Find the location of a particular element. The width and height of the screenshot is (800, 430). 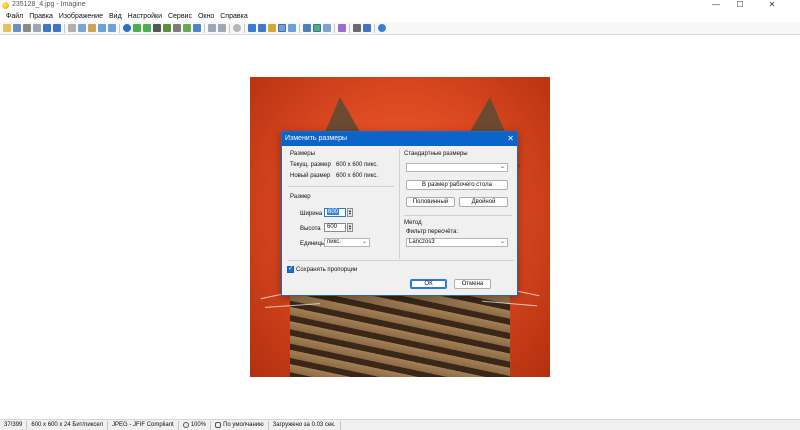

toolbar is located at coordinates (400, 28).